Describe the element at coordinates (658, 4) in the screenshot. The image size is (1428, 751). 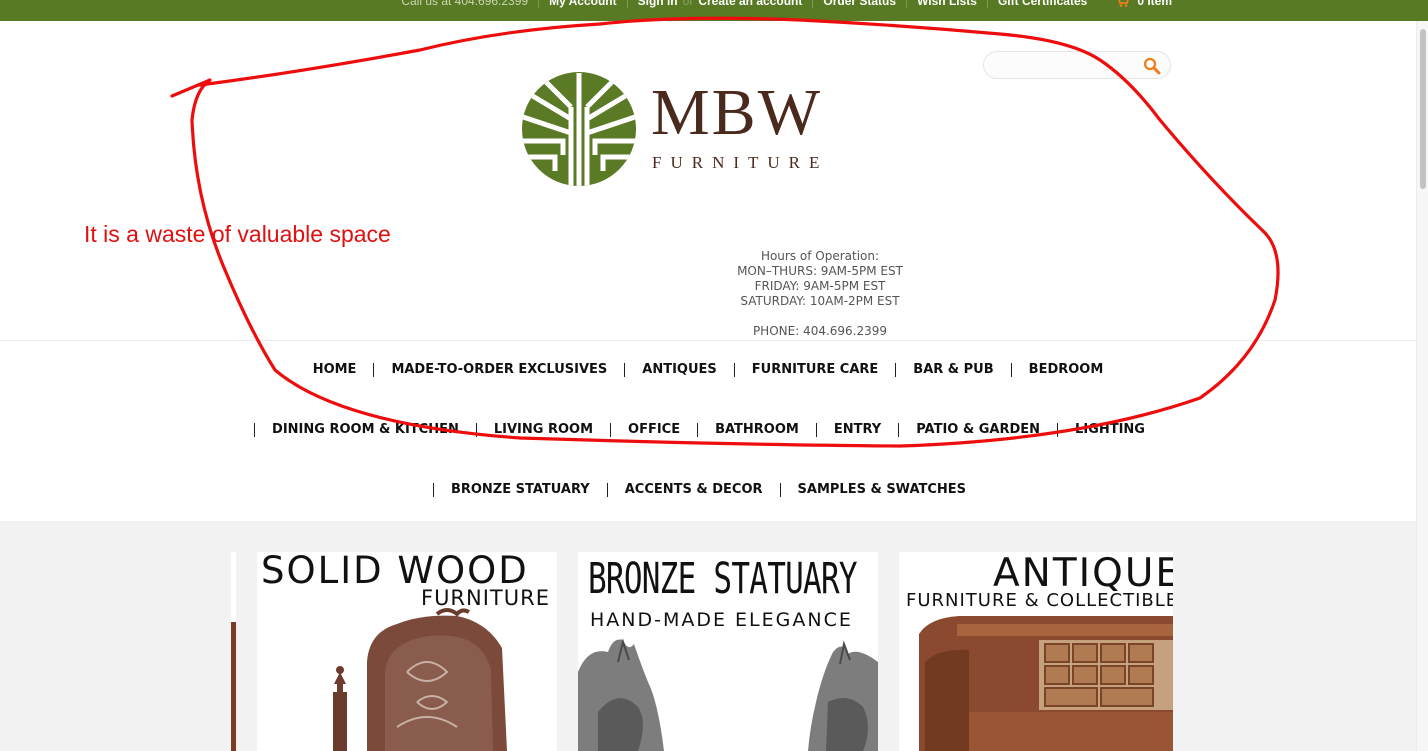
I see `sign-in-link: Sign in` at that location.